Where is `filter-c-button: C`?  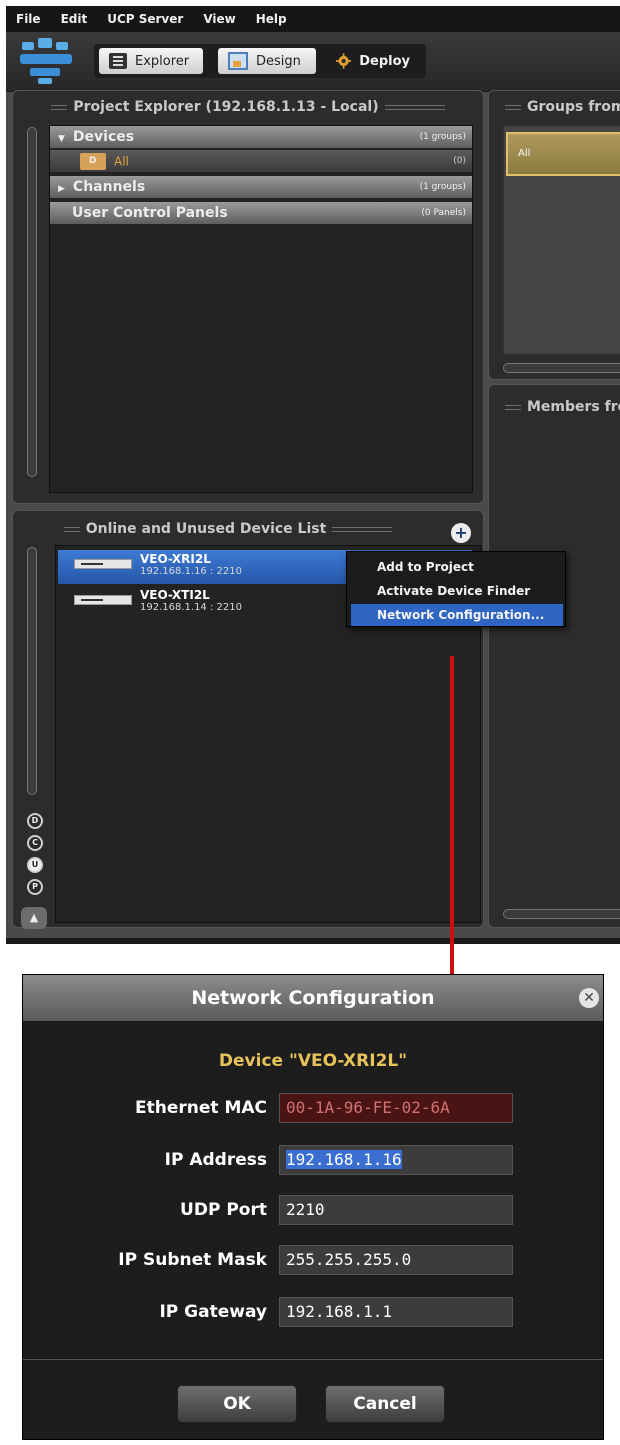 filter-c-button: C is located at coordinates (35, 843).